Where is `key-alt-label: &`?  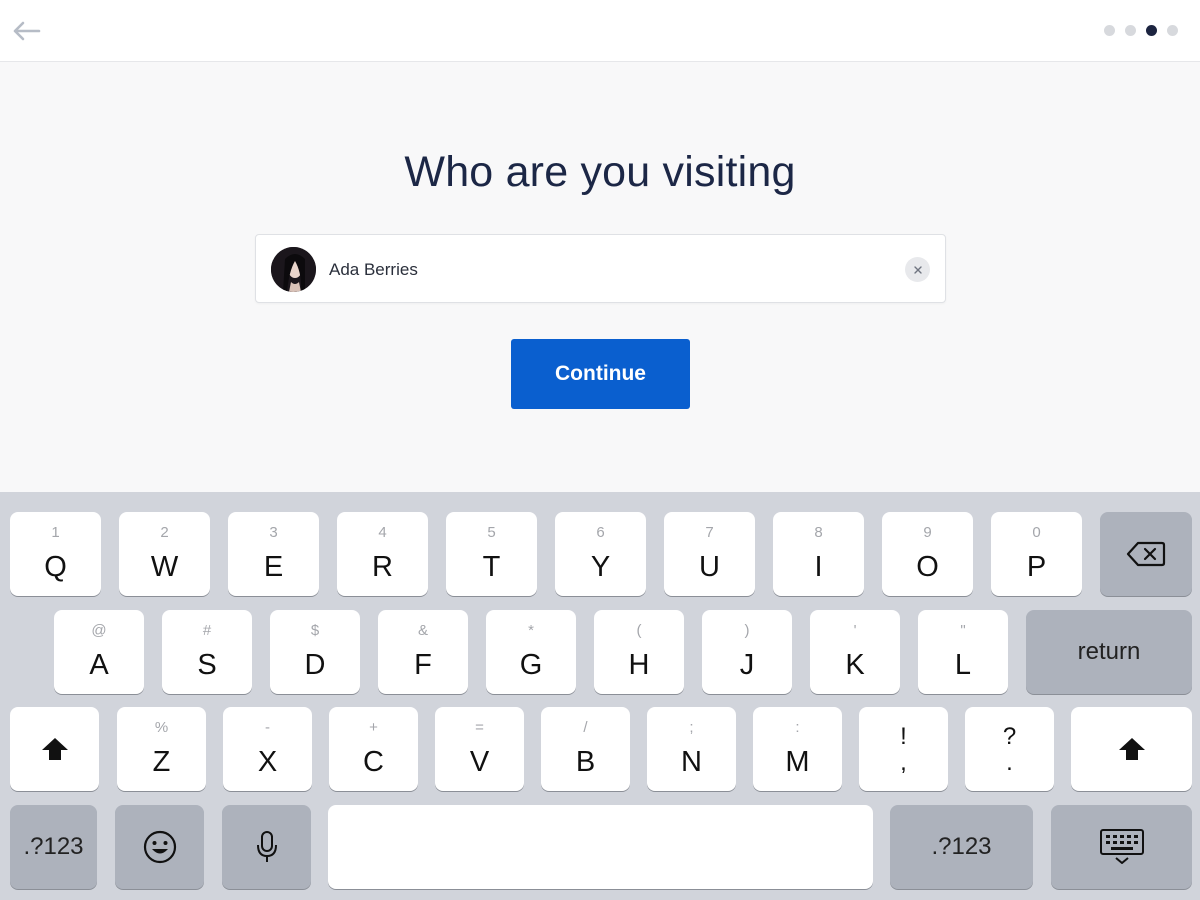 key-alt-label: & is located at coordinates (422, 630).